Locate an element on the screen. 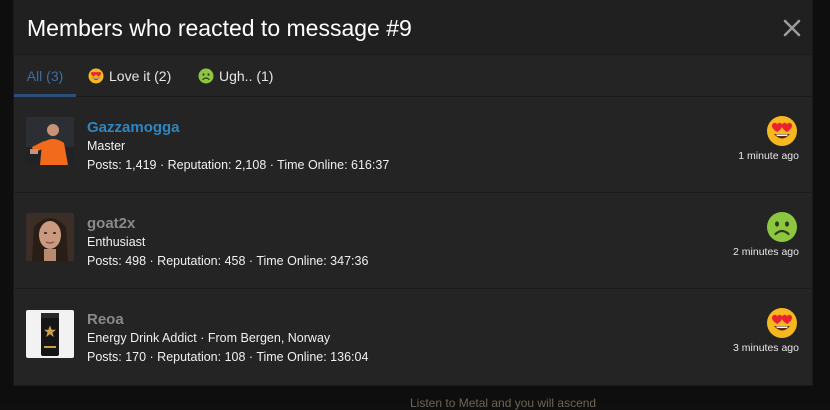  tab-all: All (3) is located at coordinates (45, 76).